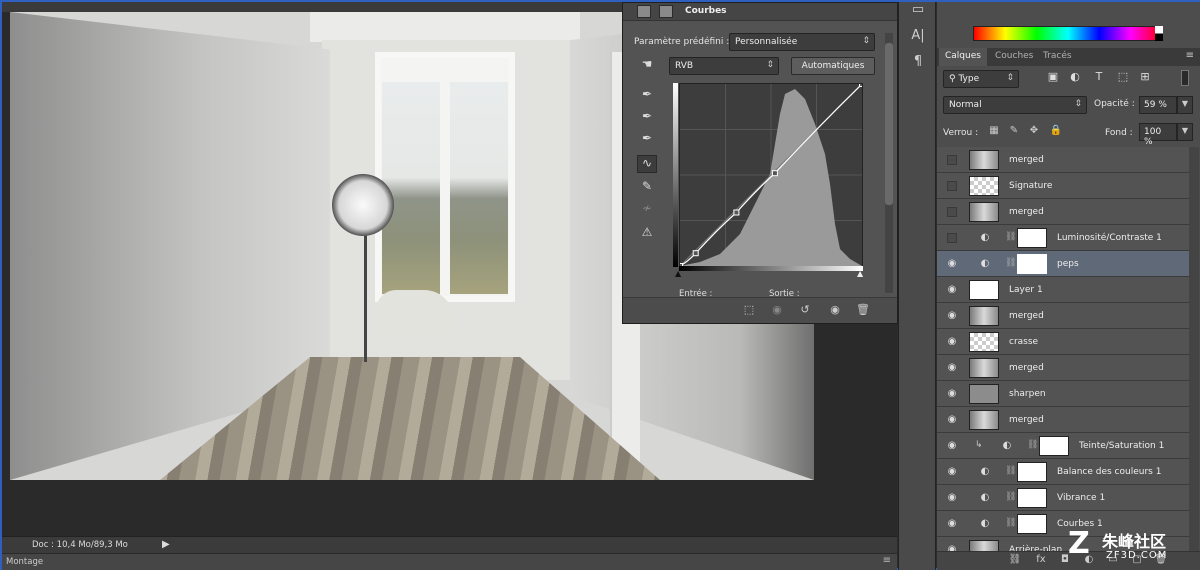 Image resolution: width=1200 pixels, height=570 pixels. Describe the element at coordinates (1081, 498) in the screenshot. I see `layer-name: Vibrance 1` at that location.